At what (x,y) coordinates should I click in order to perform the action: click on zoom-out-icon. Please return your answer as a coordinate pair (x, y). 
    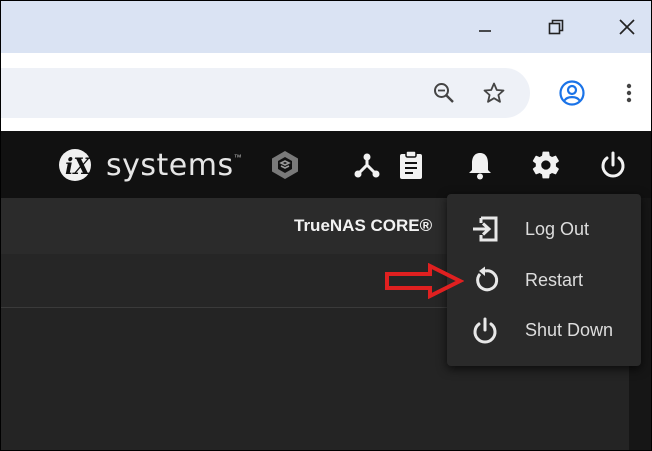
    Looking at the image, I should click on (444, 93).